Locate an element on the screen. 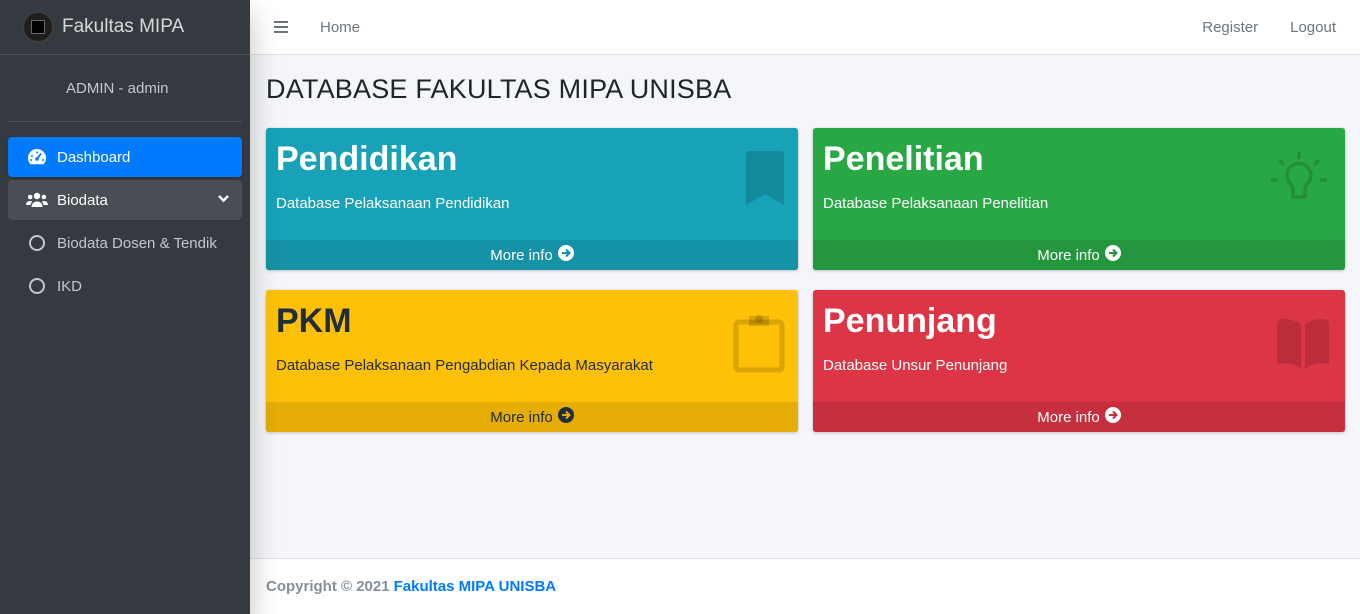 The width and height of the screenshot is (1360, 614). nav-logout-link: Logout is located at coordinates (1313, 27).